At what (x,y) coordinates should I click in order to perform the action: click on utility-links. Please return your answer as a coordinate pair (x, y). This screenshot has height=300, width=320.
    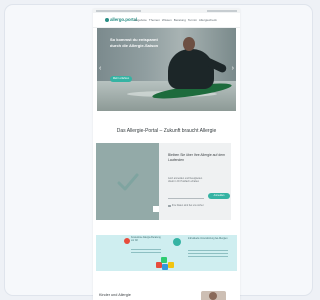
    Looking at the image, I should click on (118, 11).